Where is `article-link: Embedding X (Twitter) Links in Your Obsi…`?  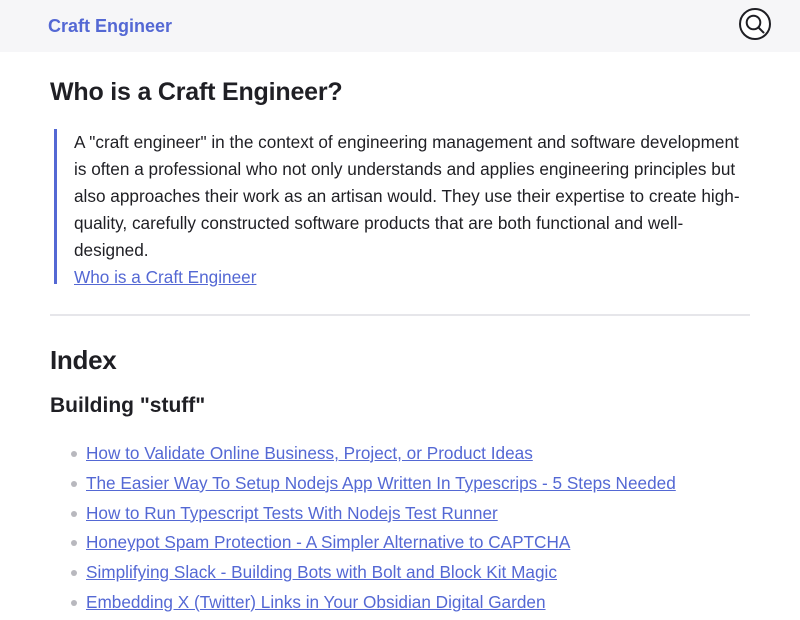 article-link: Embedding X (Twitter) Links in Your Obsi… is located at coordinates (316, 602).